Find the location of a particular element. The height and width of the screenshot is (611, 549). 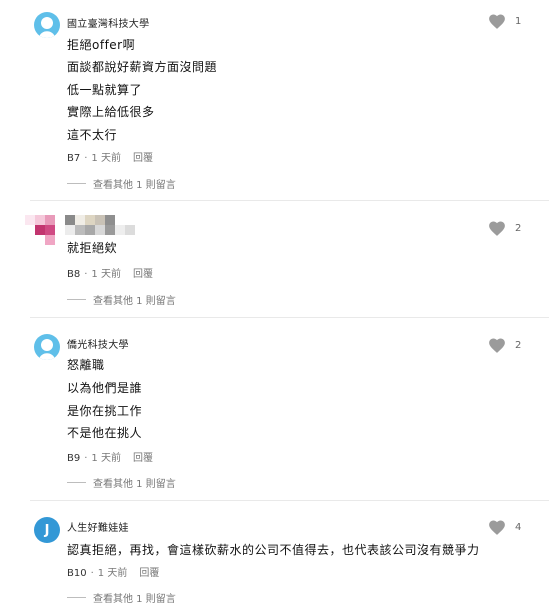

comment-text-line: 認真拒絕，再找，會這樣砍薪水的公司不值得去，也代表該公司沒有競爭力 is located at coordinates (273, 550).